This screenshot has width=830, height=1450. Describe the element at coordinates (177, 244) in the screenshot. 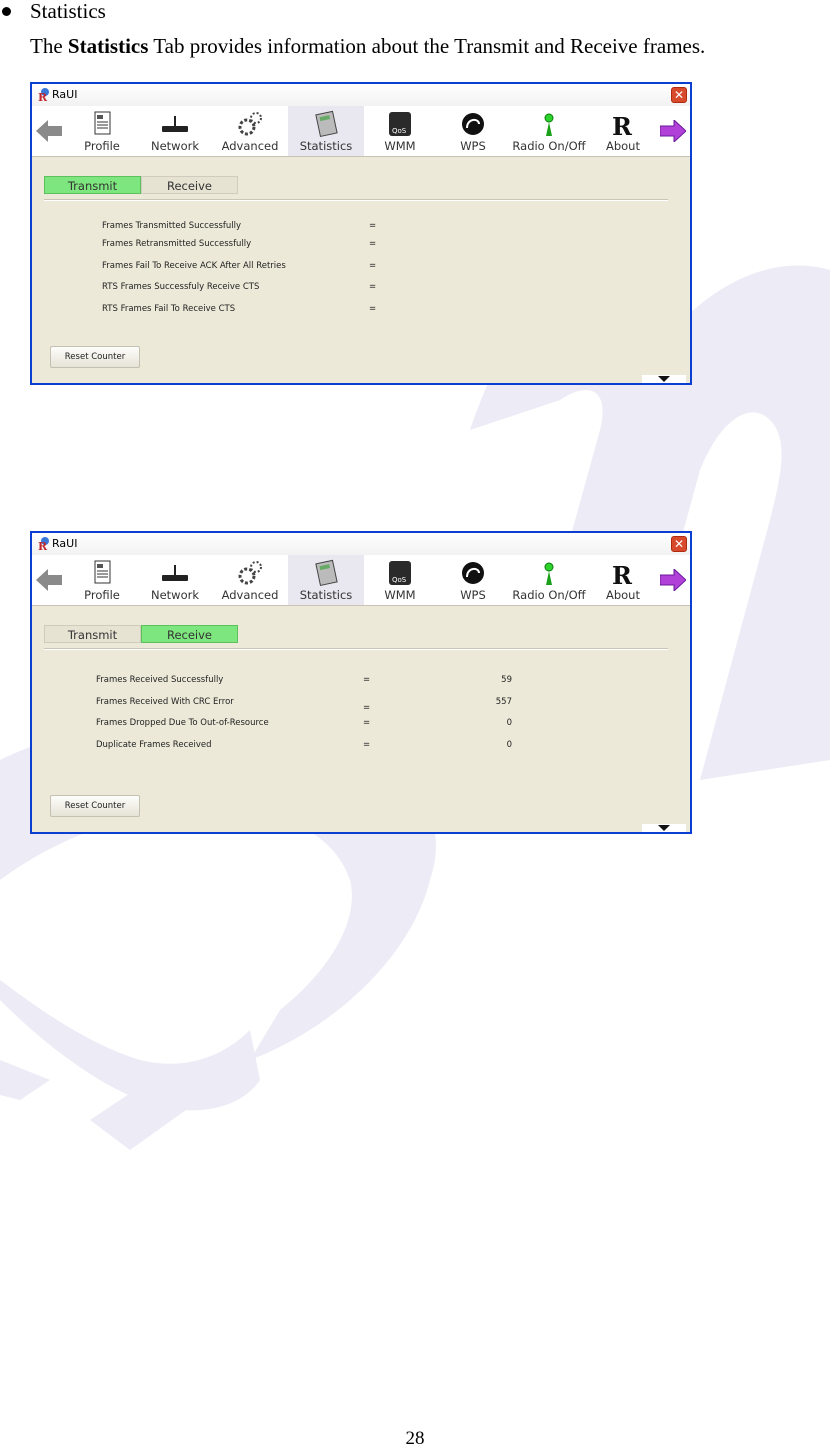

I see `stat-label: Frames Retransmitted Successfully` at that location.